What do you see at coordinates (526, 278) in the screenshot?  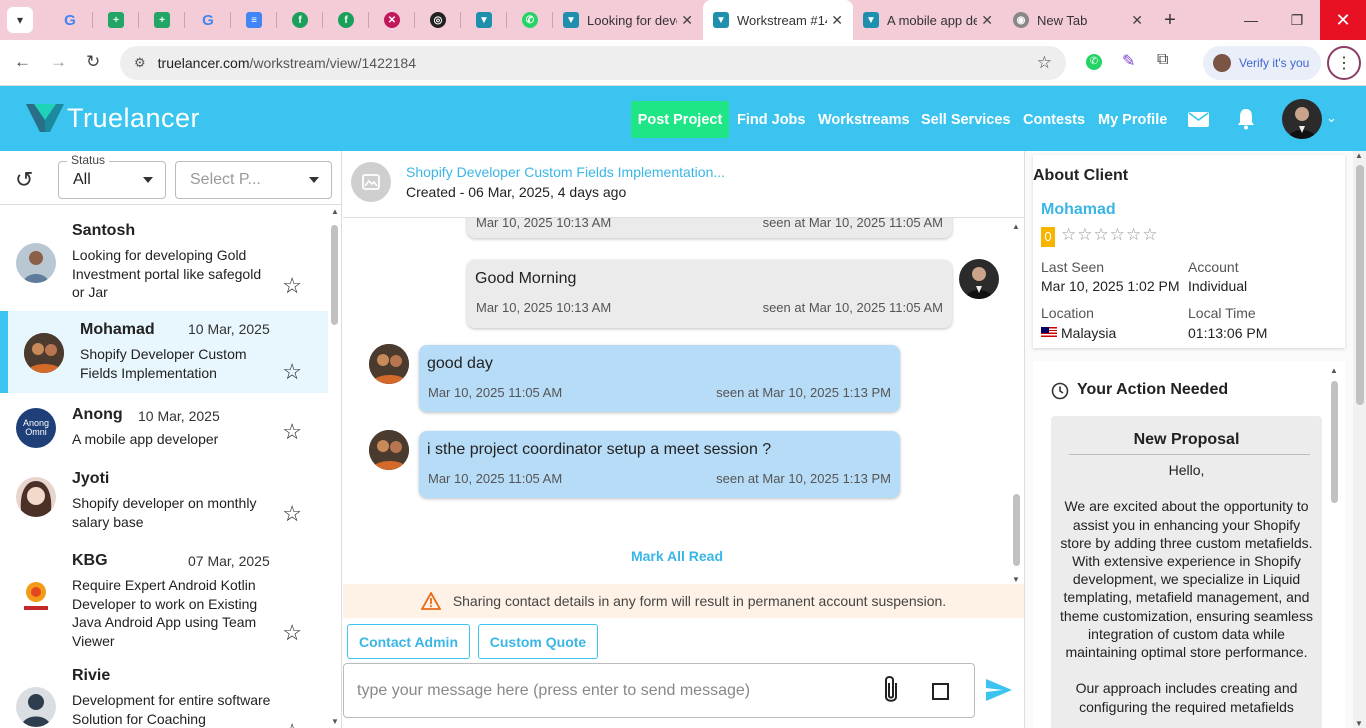 I see `message-text: Good Morning` at bounding box center [526, 278].